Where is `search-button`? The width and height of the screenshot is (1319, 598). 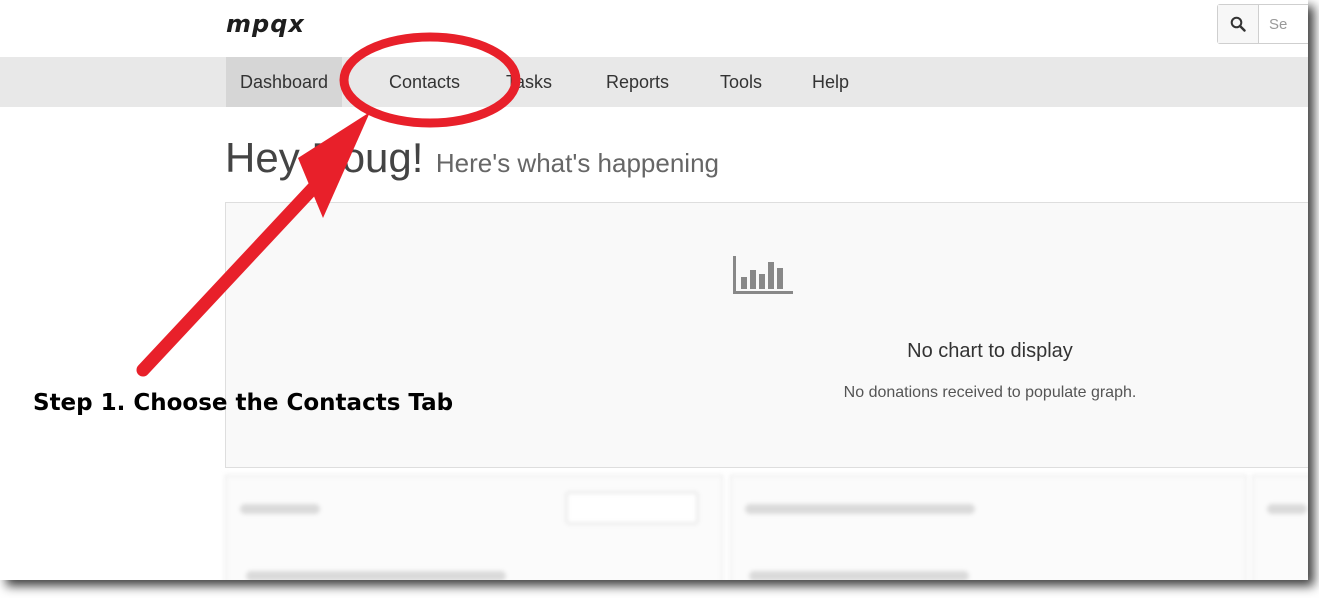 search-button is located at coordinates (1238, 24).